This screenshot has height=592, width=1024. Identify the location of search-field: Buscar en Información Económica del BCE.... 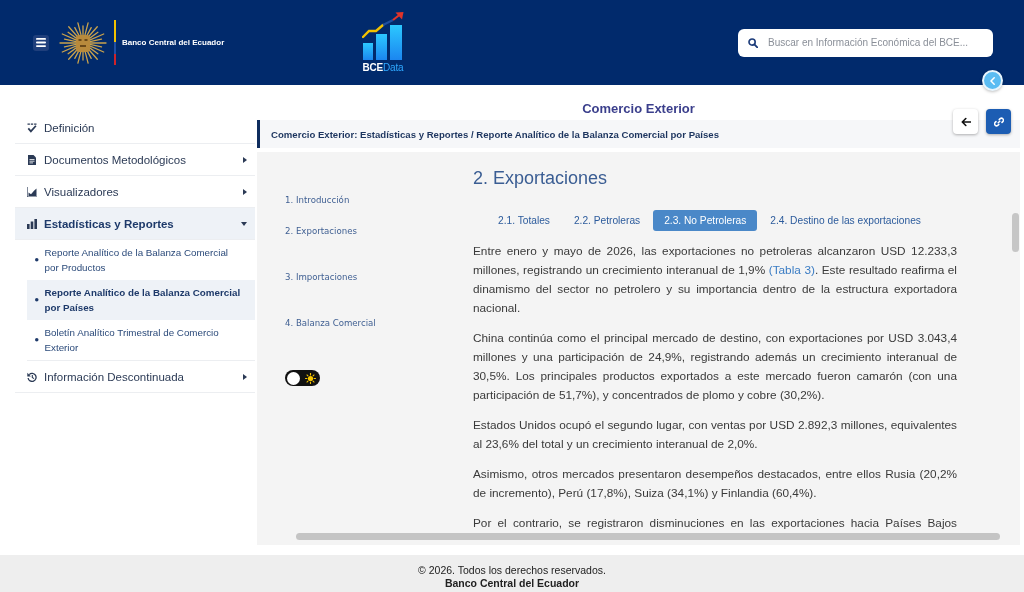
(865, 42).